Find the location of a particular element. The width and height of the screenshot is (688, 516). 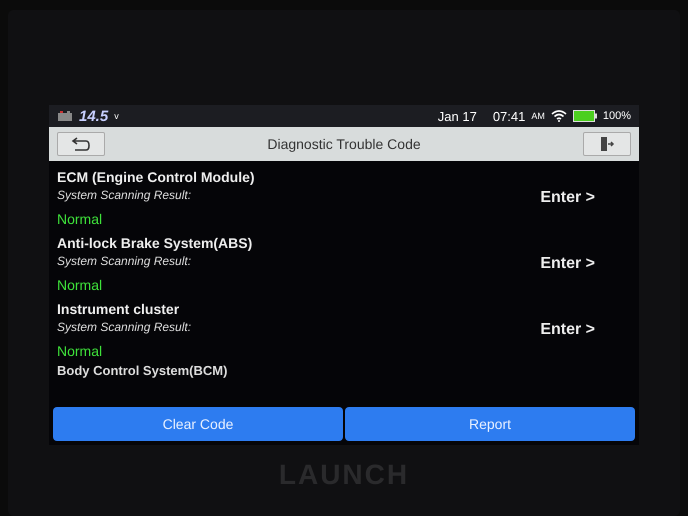

voltage-reading: 14.5 is located at coordinates (93, 116).